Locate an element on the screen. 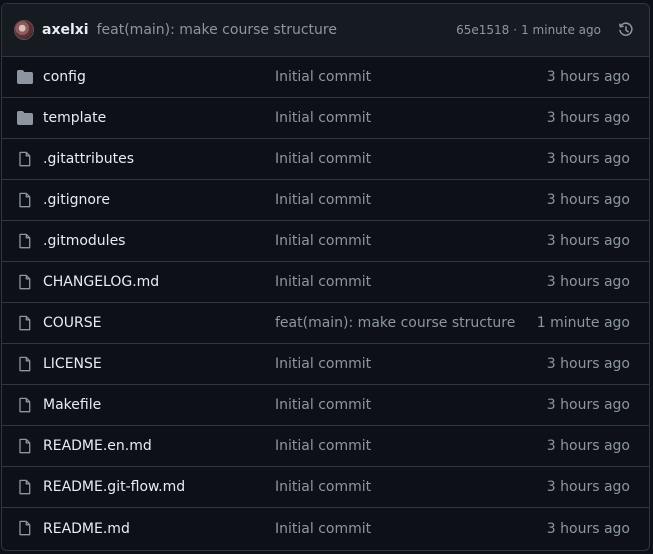  file-name-link: template is located at coordinates (74, 118).